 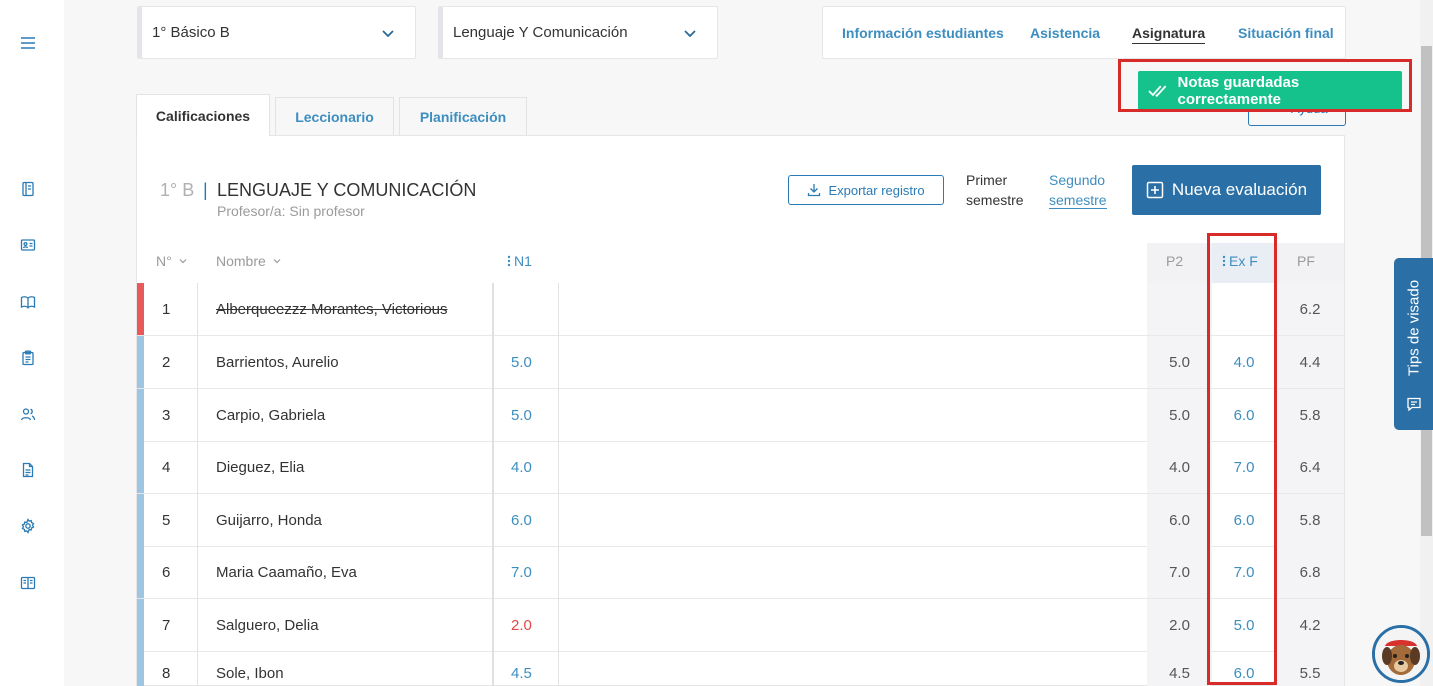 What do you see at coordinates (28, 414) in the screenshot?
I see `users-icon` at bounding box center [28, 414].